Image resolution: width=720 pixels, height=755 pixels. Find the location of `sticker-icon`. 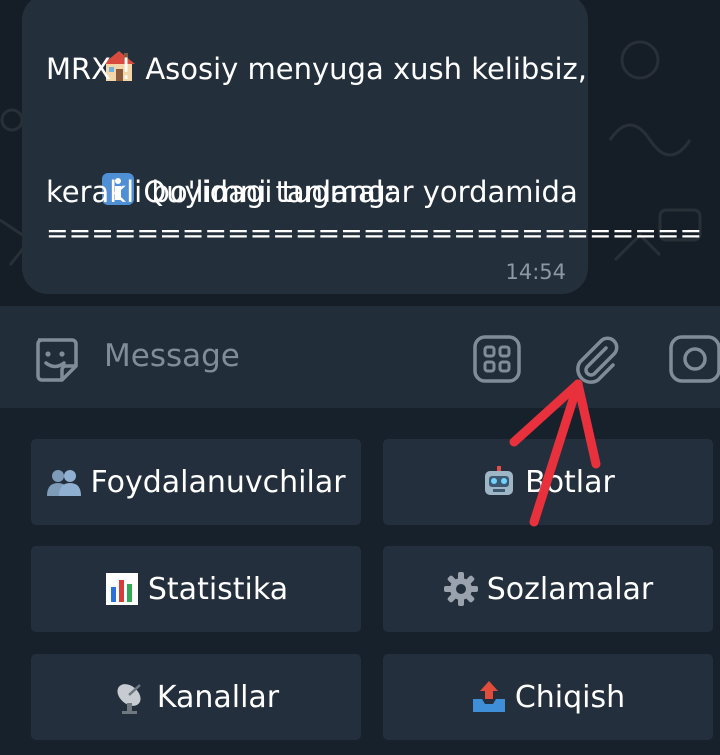

sticker-icon is located at coordinates (55, 359).